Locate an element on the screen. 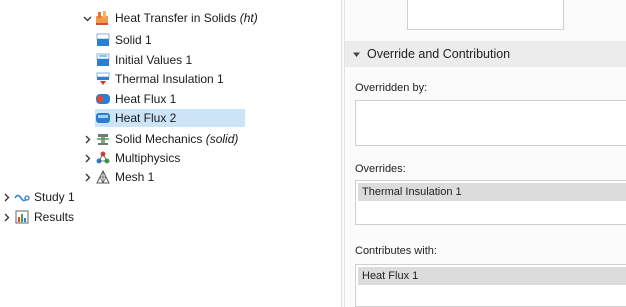 The height and width of the screenshot is (307, 626). tree-node-label: Solid 1 is located at coordinates (133, 40).